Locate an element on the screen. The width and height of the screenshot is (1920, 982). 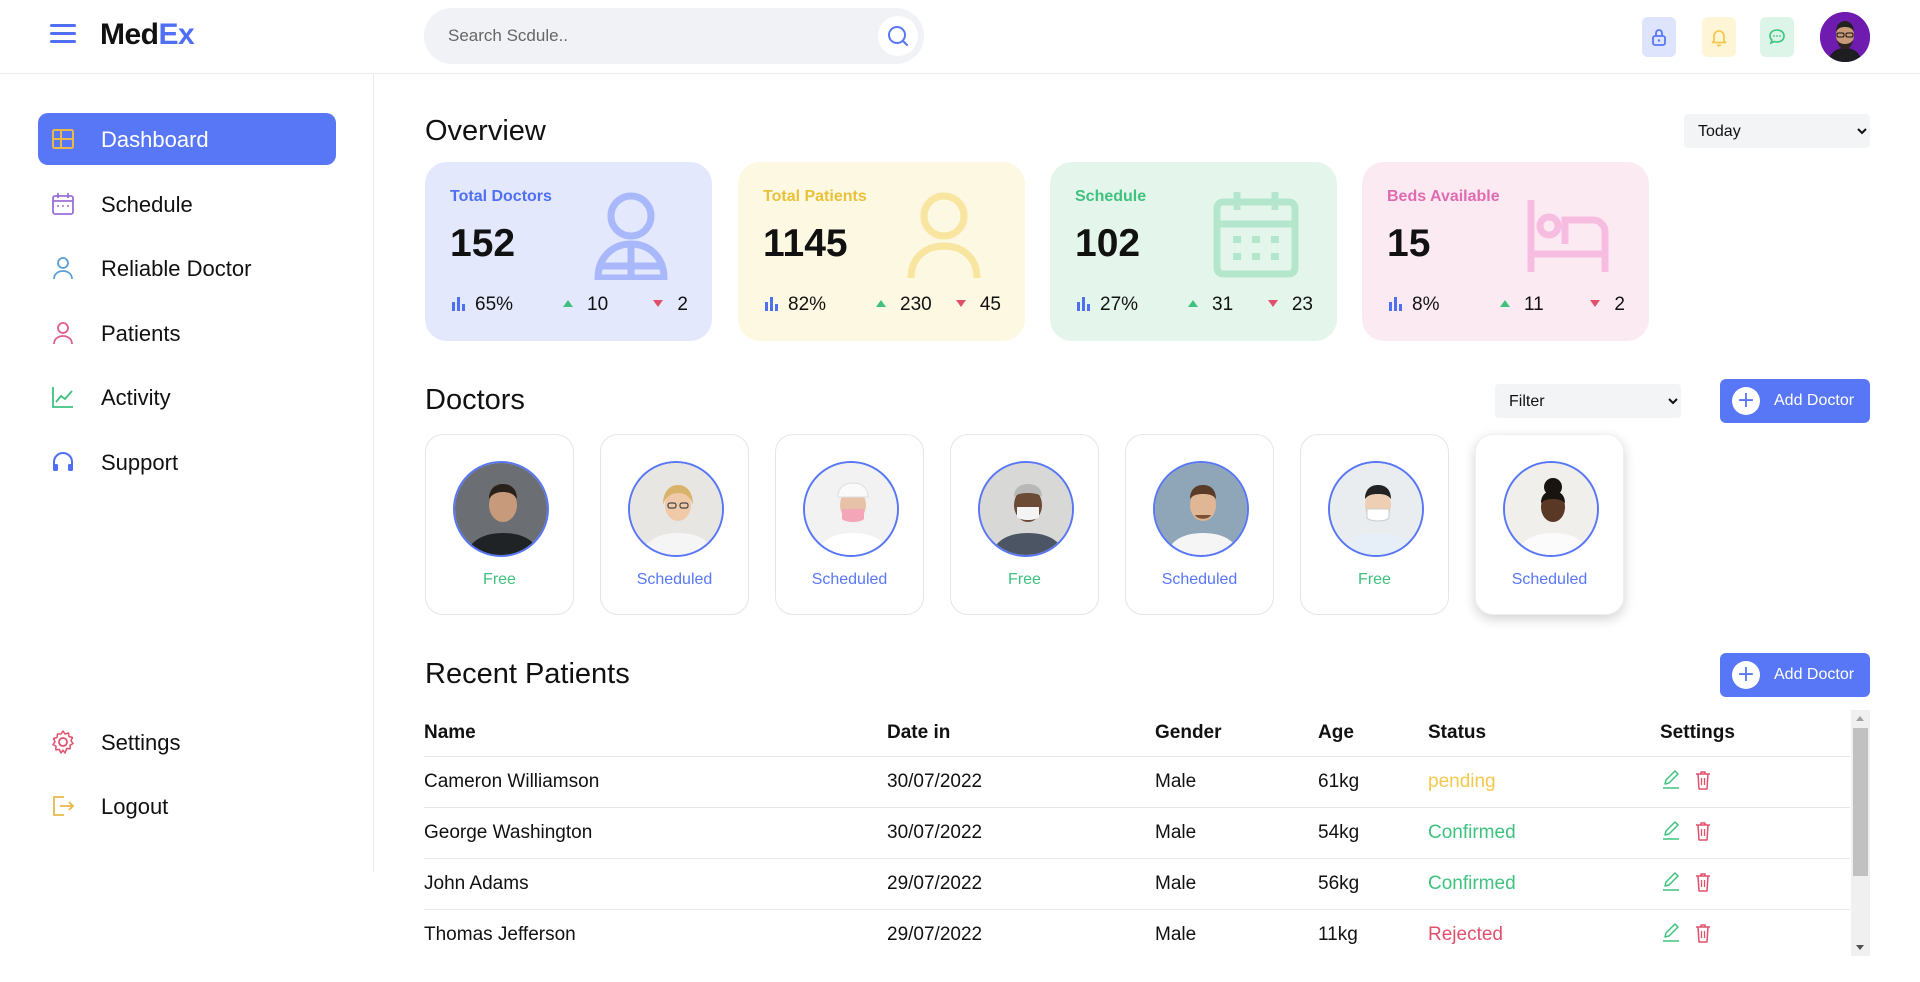
hamburger-menu-icon is located at coordinates (63, 37).